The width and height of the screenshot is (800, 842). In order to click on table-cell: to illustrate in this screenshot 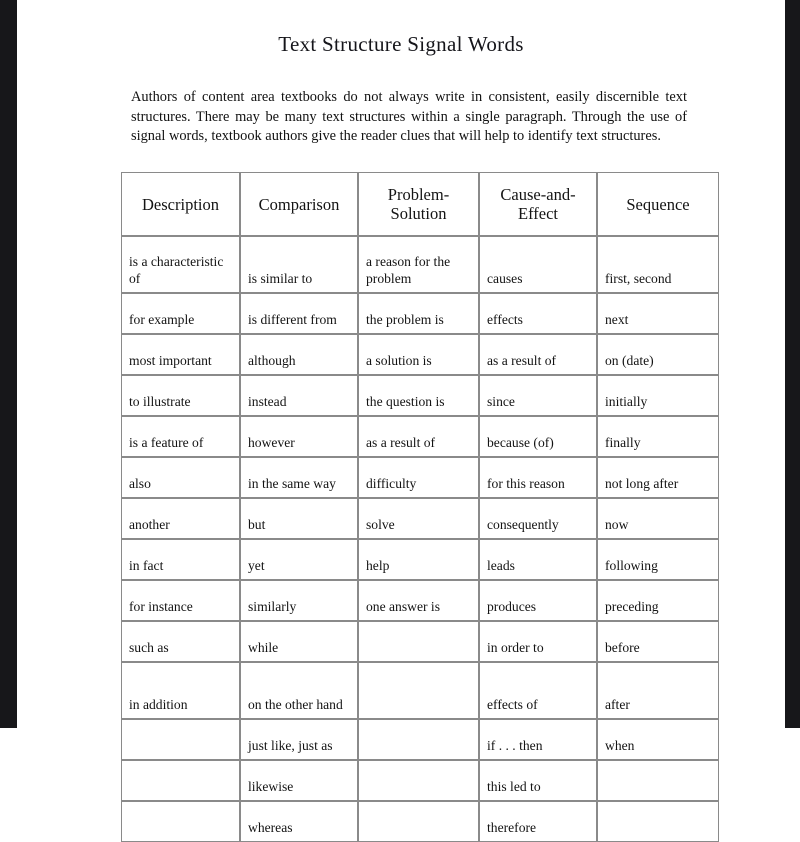, I will do `click(180, 395)`.